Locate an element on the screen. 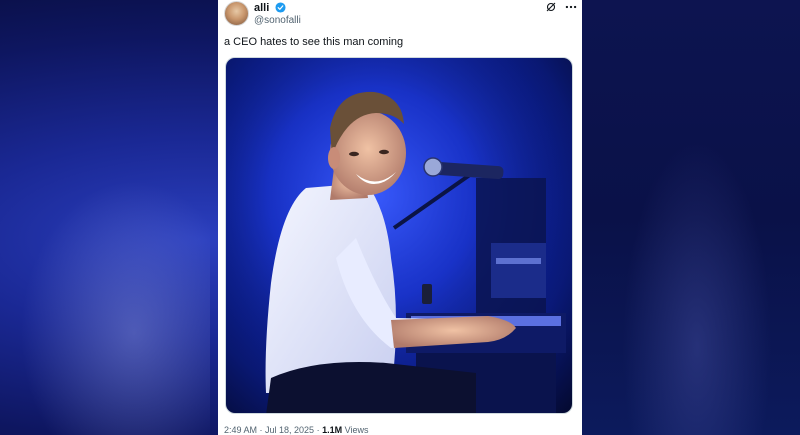  tweet-header: alli @sonofalli is located at coordinates (401, 15).